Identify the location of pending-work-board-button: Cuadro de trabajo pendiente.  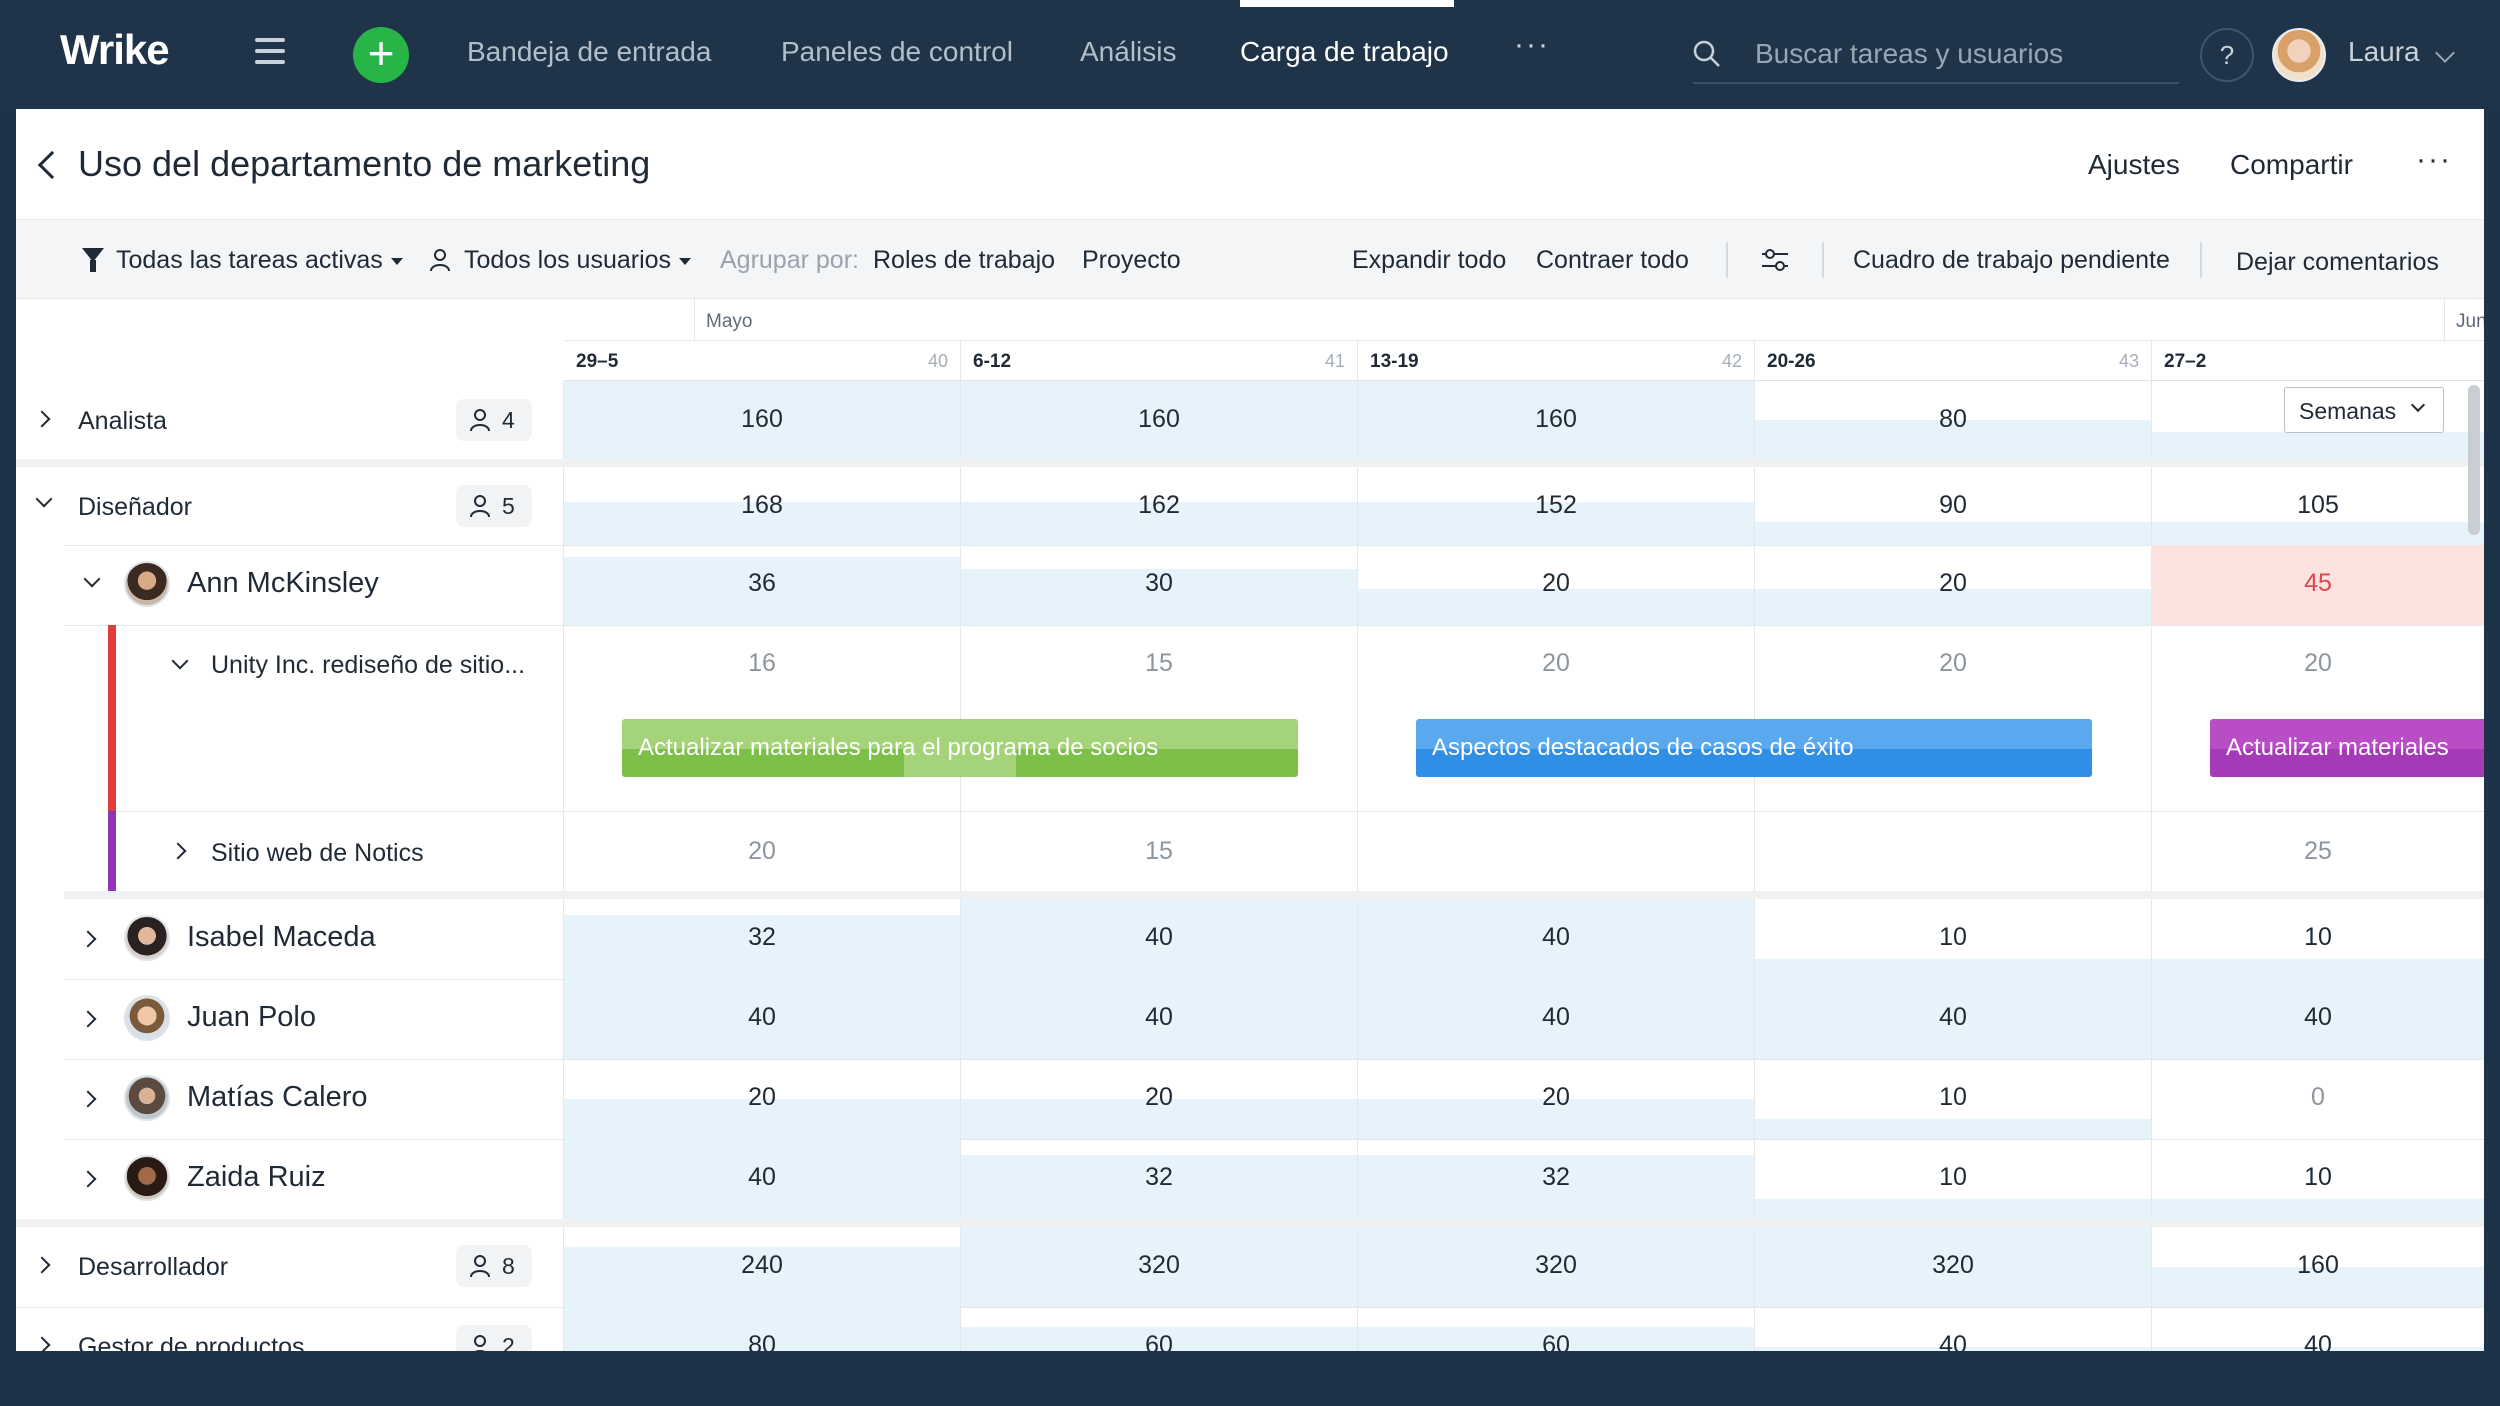
(2011, 260).